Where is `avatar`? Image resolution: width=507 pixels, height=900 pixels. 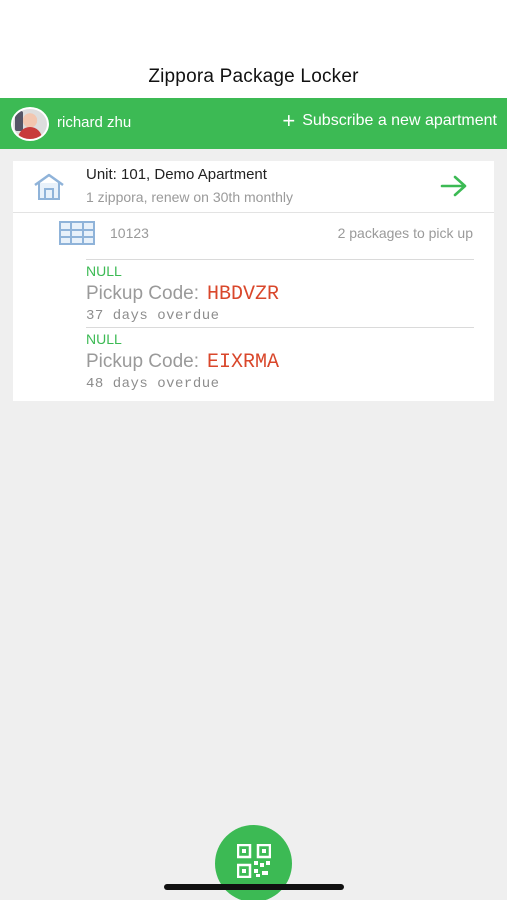
avatar is located at coordinates (30, 124).